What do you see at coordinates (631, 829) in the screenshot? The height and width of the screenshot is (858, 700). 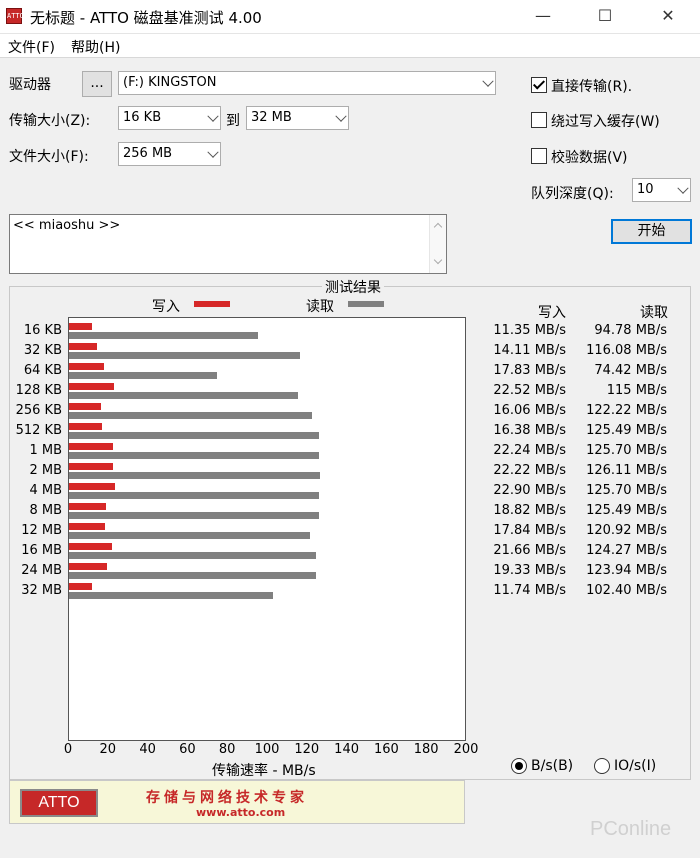 I see `watermark: PConline` at bounding box center [631, 829].